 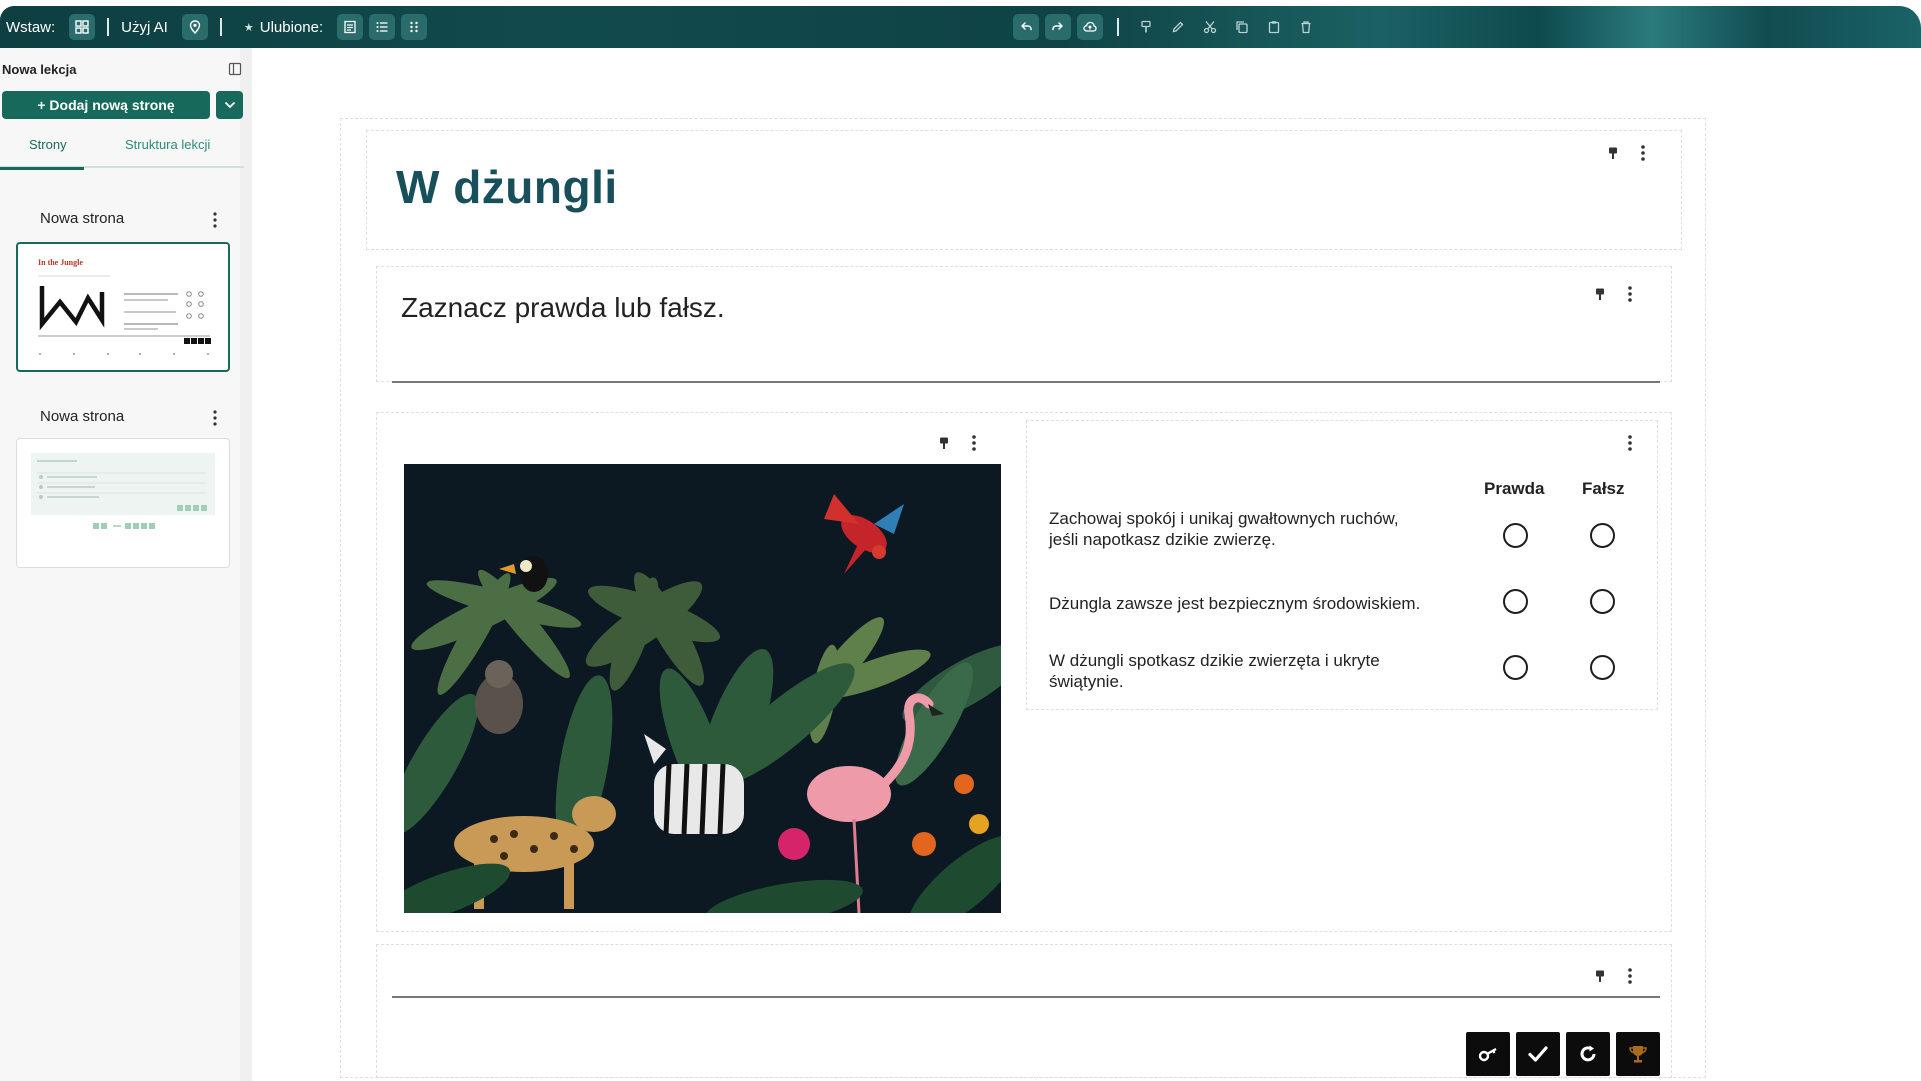 I want to click on page-thumbnail, so click(x=123, y=503).